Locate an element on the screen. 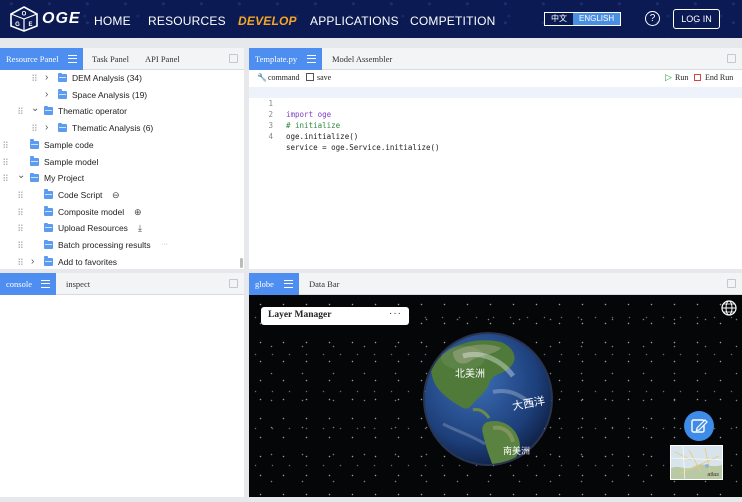  tree-item: › DEM Analysis (34) is located at coordinates (119, 78).